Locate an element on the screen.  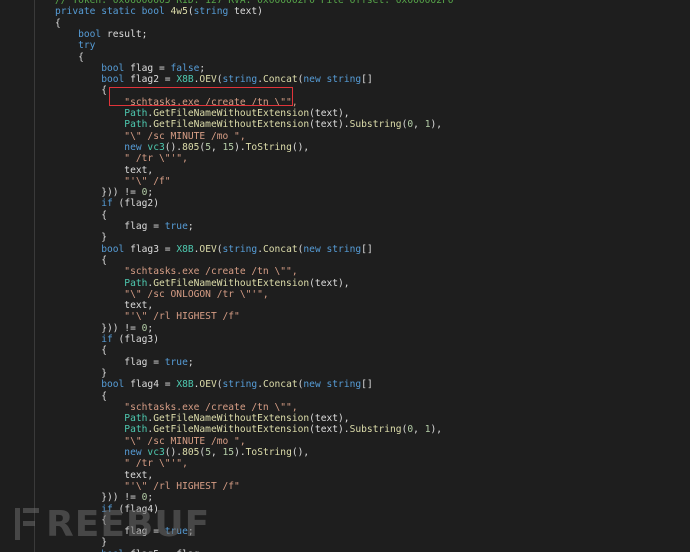
code-token: 15 is located at coordinates (228, 147).